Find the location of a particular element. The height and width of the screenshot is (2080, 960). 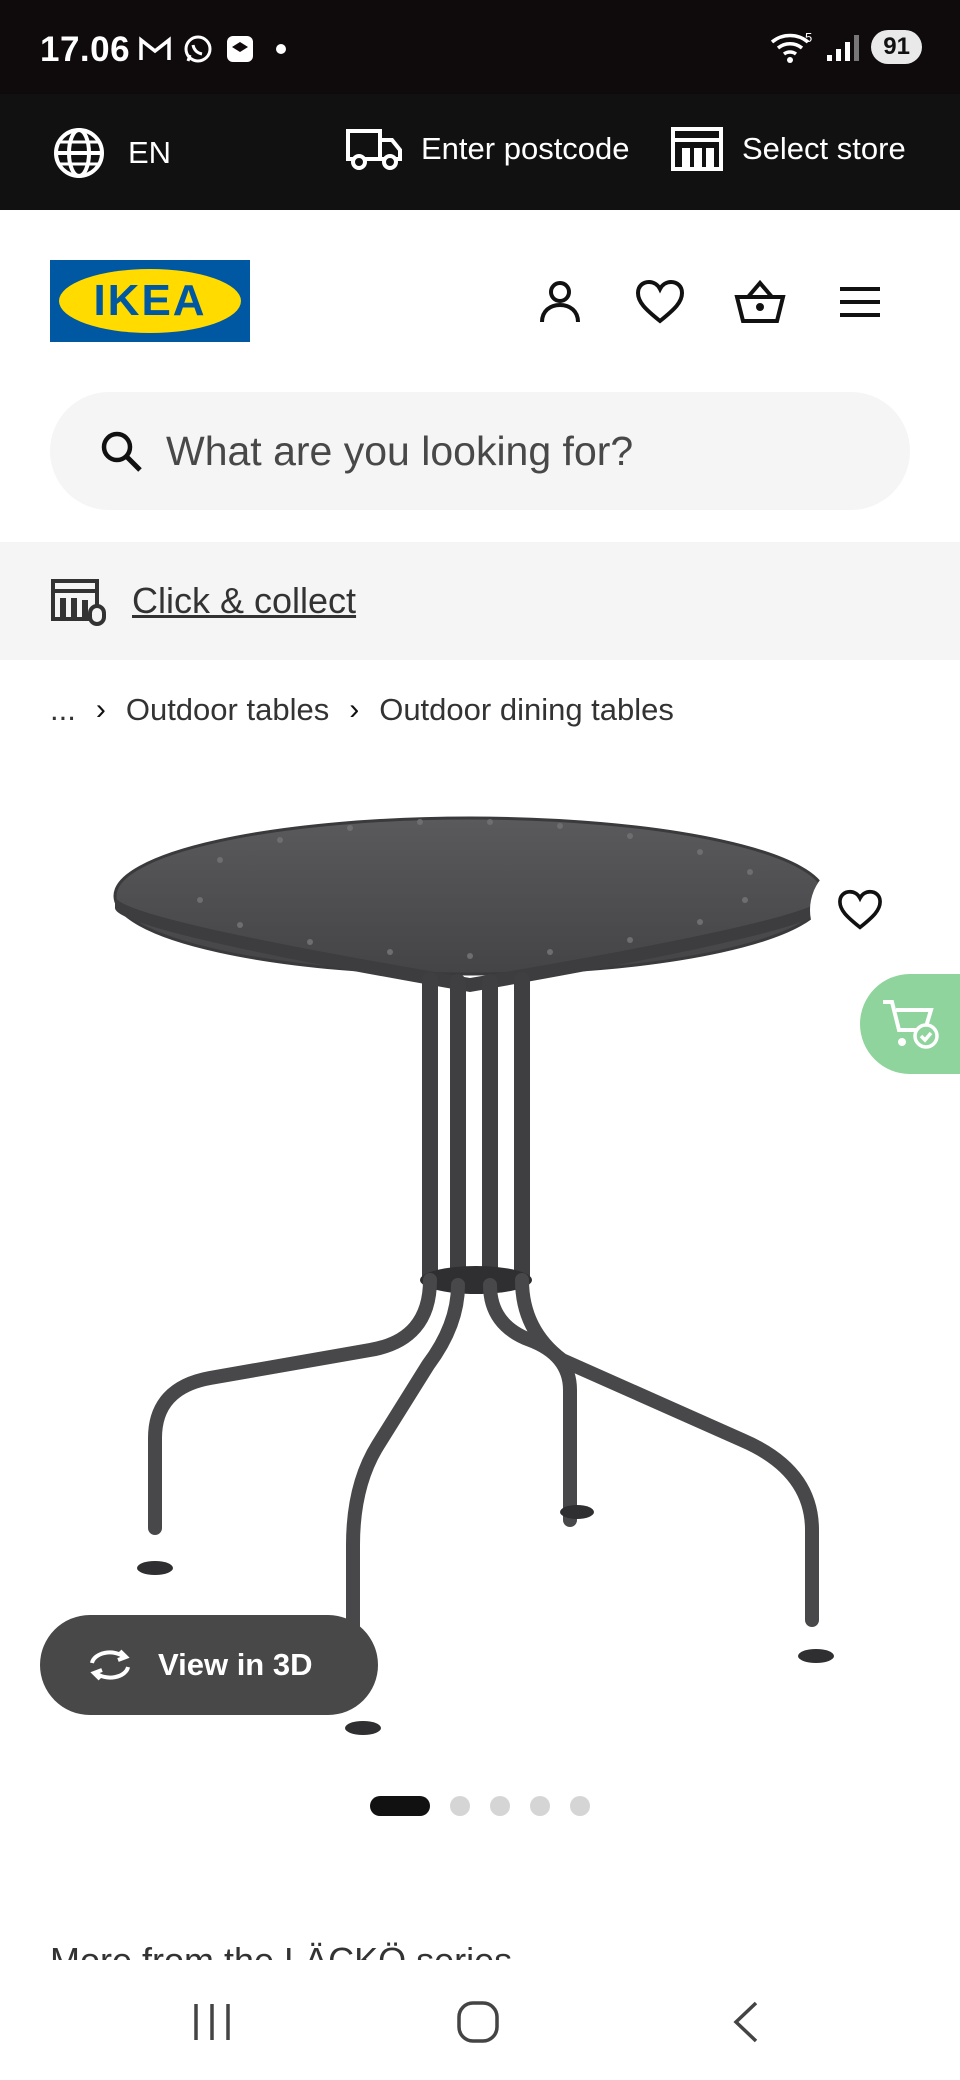

carousel-dot-active is located at coordinates (400, 1806).